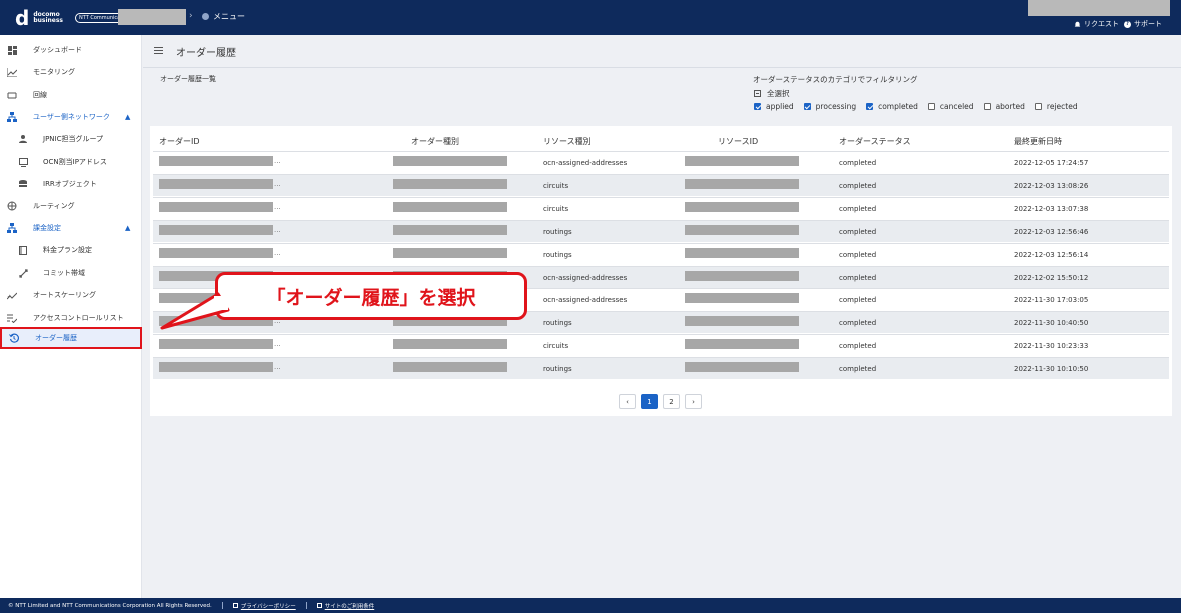 This screenshot has height=613, width=1181. What do you see at coordinates (206, 53) in the screenshot?
I see `page-title: オーダー履歴` at bounding box center [206, 53].